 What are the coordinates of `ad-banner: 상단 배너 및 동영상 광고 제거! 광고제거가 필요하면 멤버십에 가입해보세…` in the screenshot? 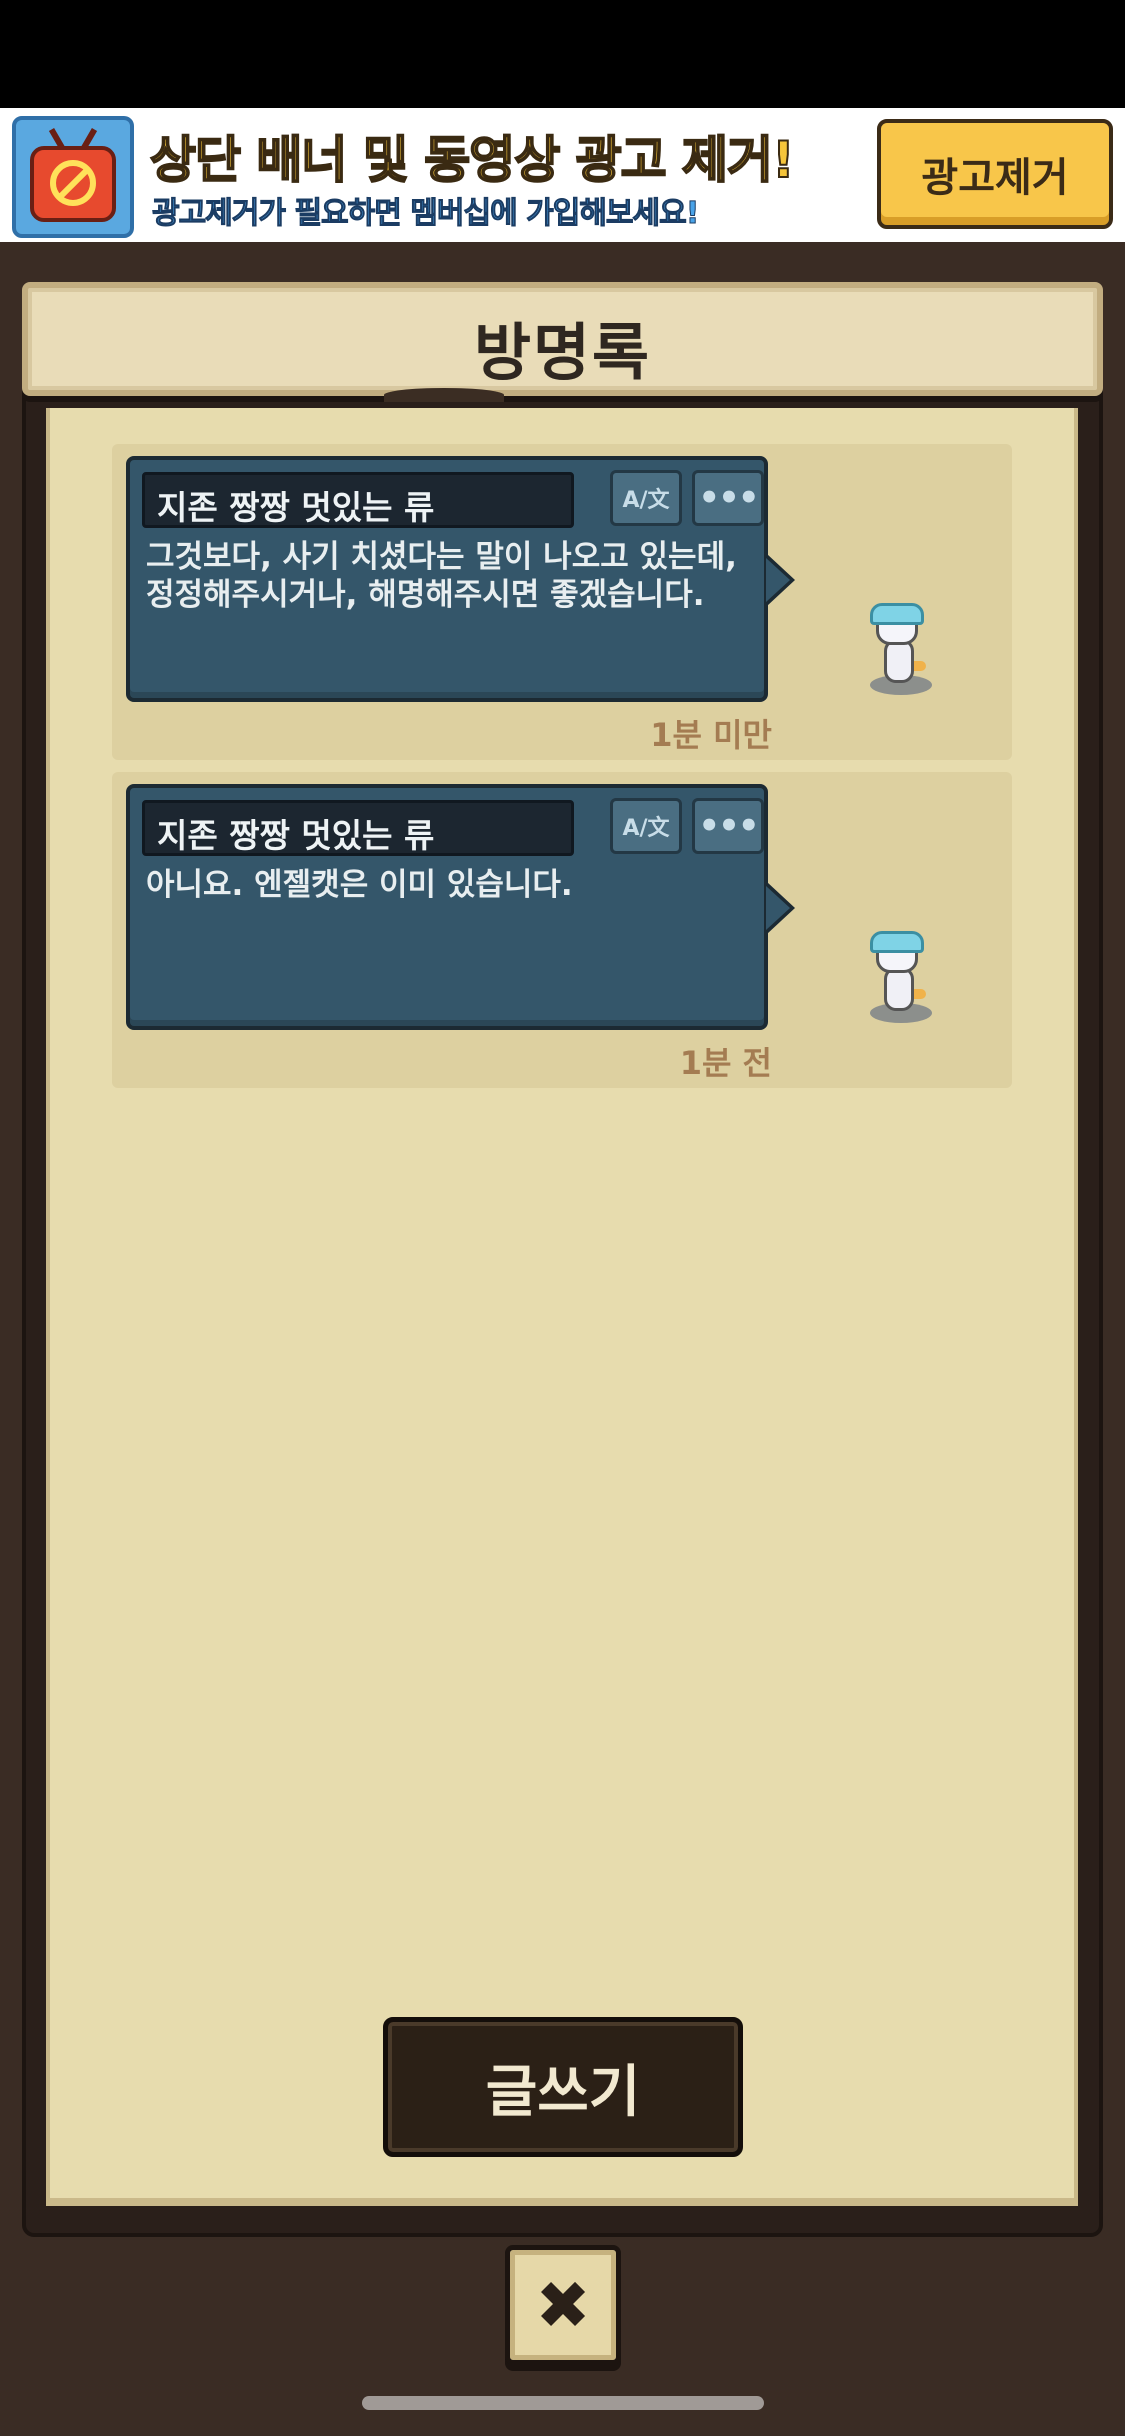 It's located at (562, 175).